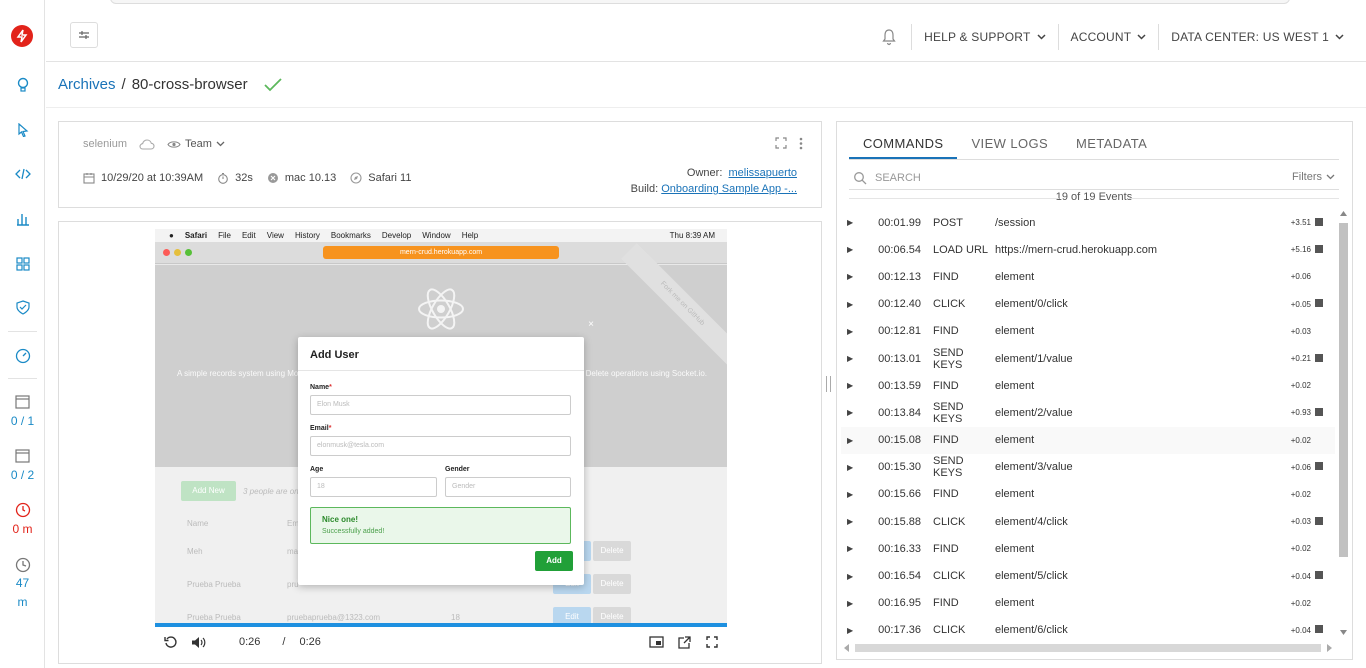 This screenshot has height=668, width=1366. Describe the element at coordinates (440, 446) in the screenshot. I see `email-field: elonmusk@tesla.com` at that location.